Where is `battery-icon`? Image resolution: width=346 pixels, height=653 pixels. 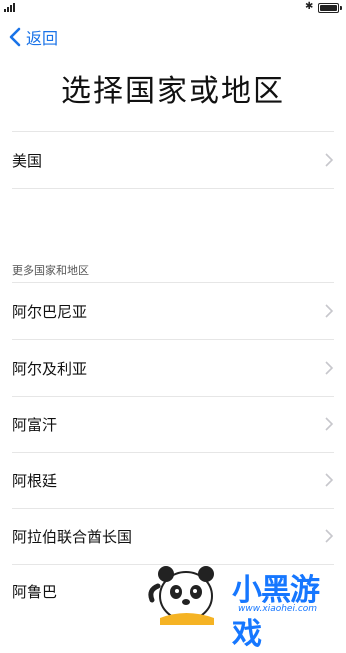
battery-icon is located at coordinates (330, 8).